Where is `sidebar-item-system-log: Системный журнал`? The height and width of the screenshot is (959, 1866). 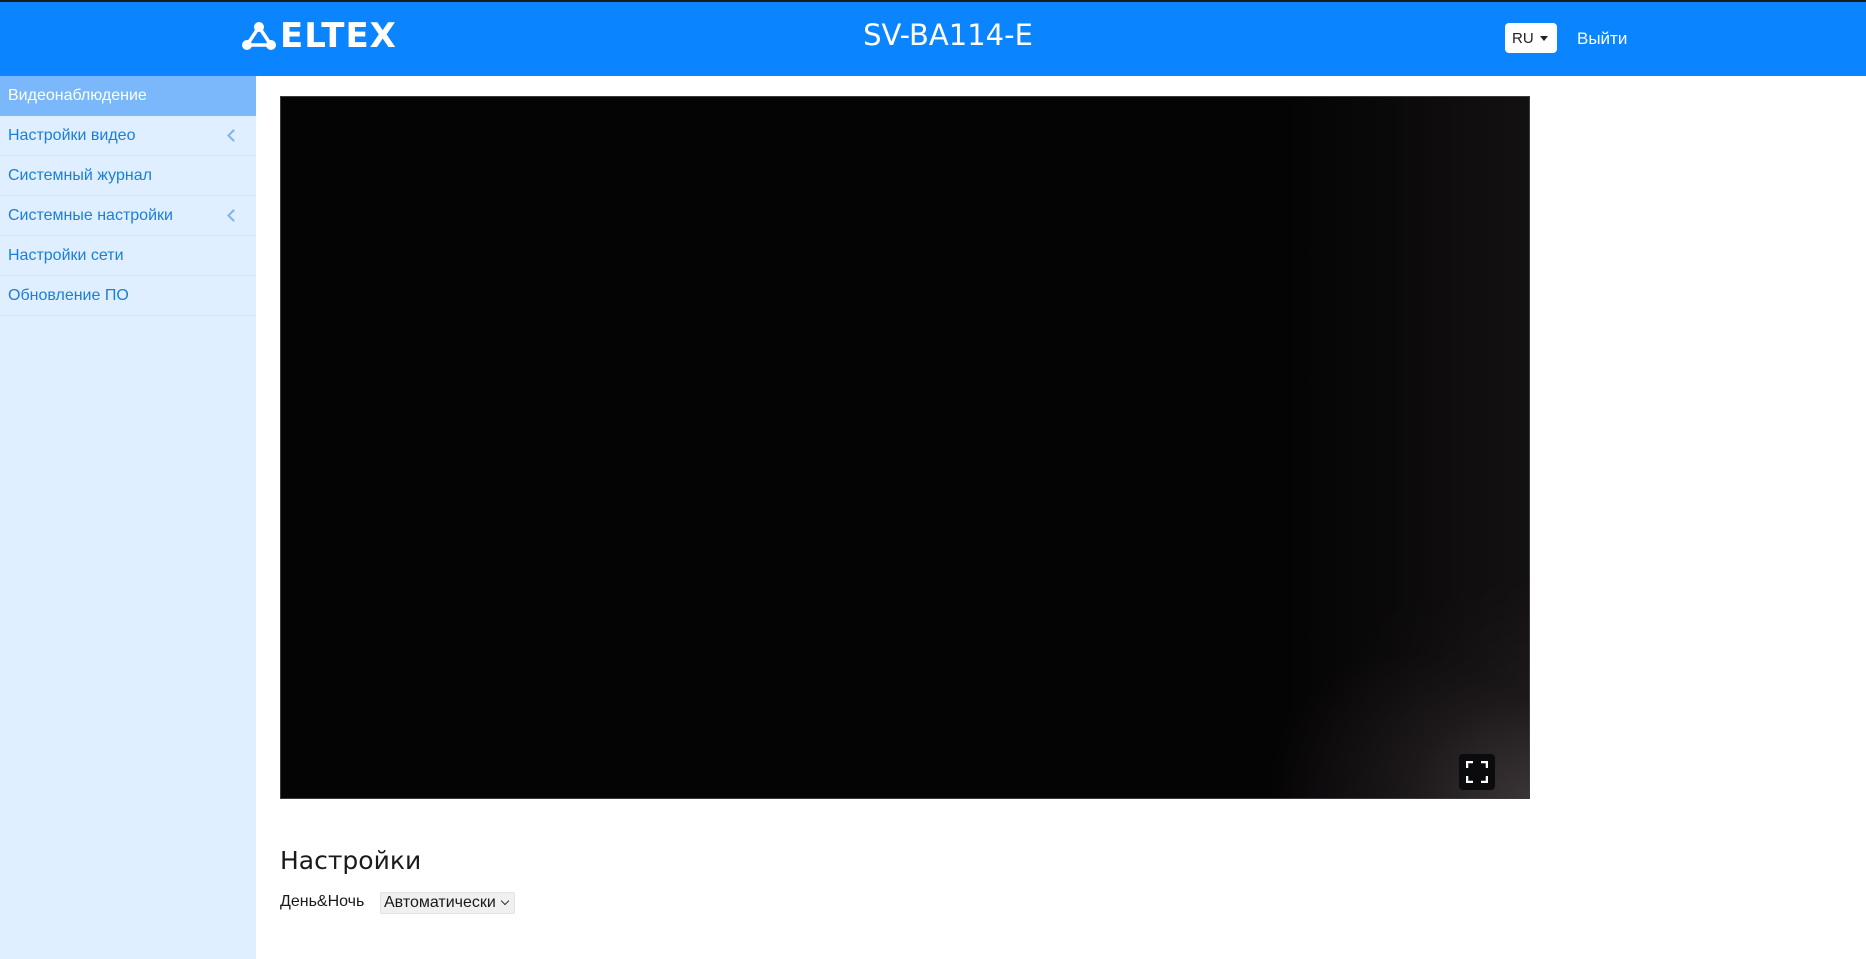 sidebar-item-system-log: Системный журнал is located at coordinates (128, 176).